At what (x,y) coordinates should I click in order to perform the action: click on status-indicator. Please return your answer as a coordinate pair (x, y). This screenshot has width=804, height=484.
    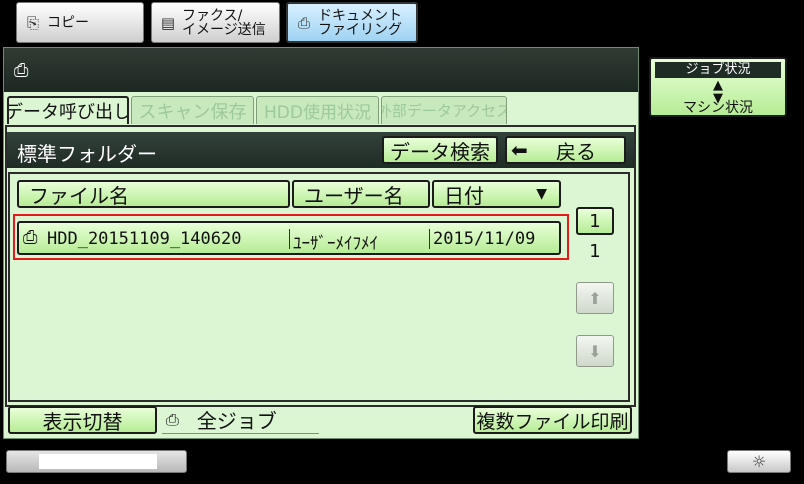
    Looking at the image, I should click on (96, 461).